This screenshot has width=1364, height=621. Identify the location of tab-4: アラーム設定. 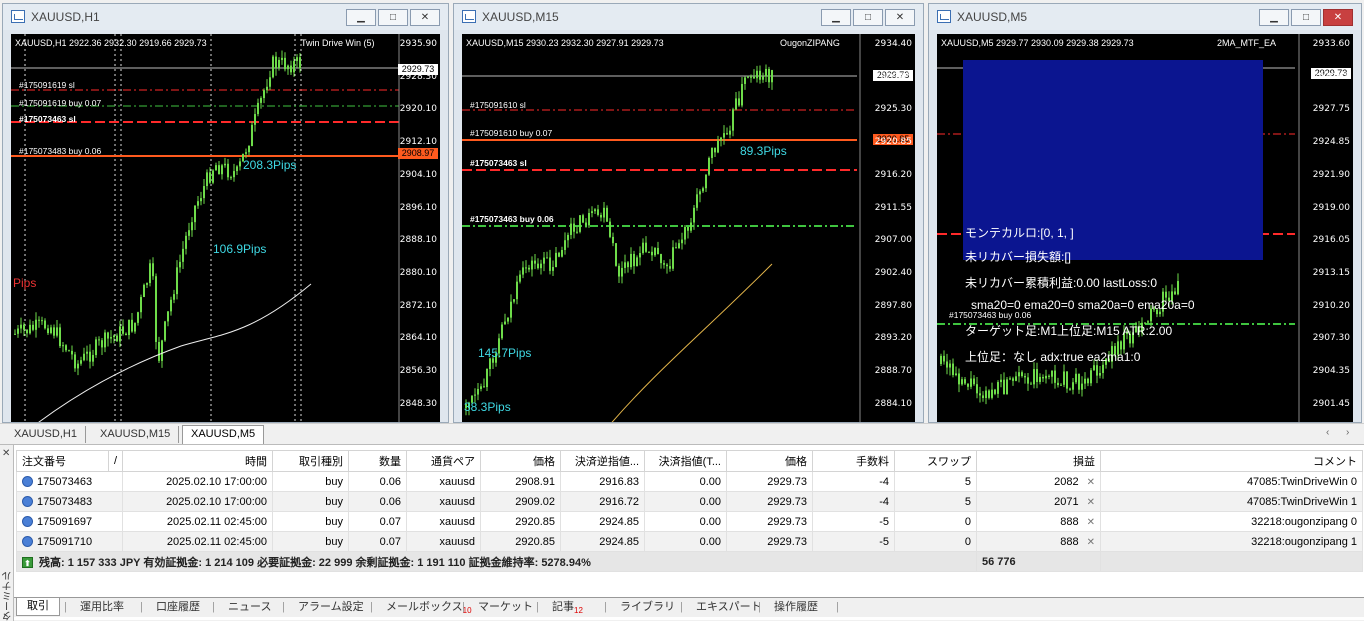
(331, 608).